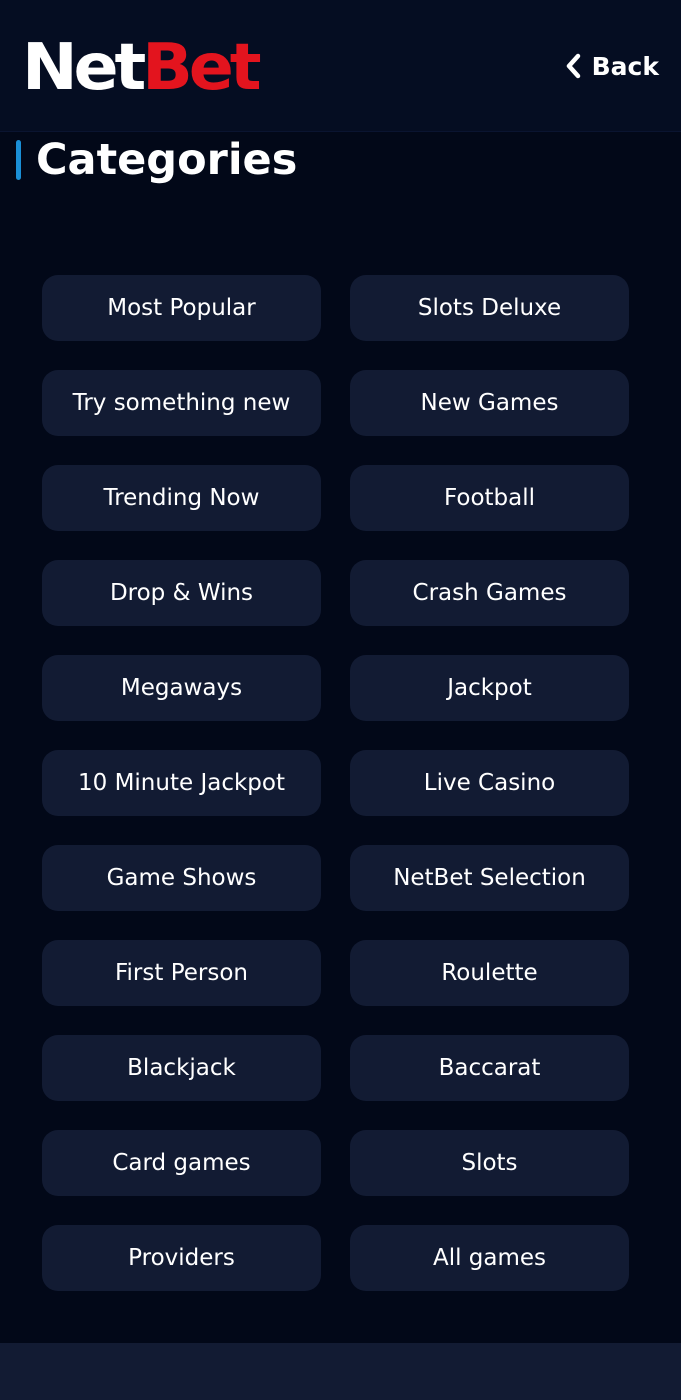  Describe the element at coordinates (489, 688) in the screenshot. I see `category-button-jackpot: Jackpot` at that location.